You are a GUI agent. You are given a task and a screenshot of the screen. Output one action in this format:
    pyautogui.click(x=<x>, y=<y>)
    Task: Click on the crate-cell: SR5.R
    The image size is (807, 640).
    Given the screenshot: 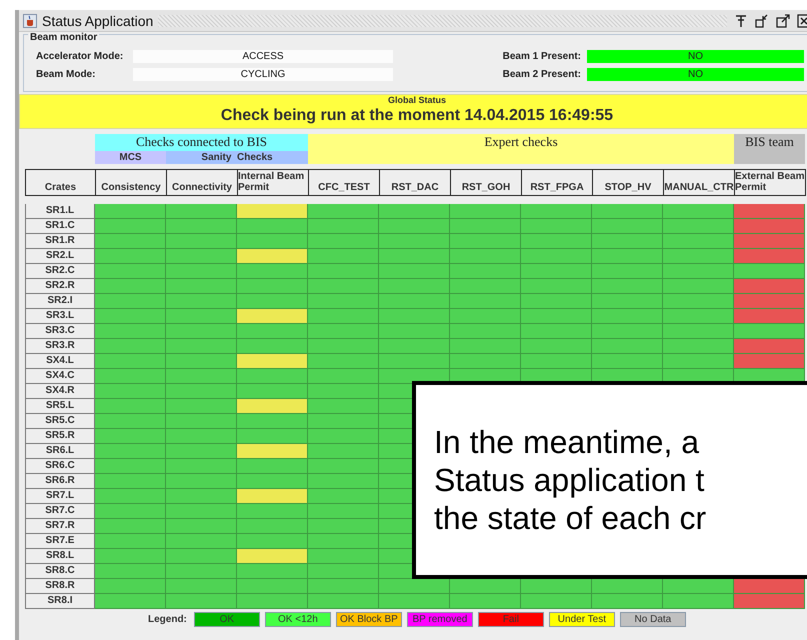 What is the action you would take?
    pyautogui.click(x=60, y=436)
    